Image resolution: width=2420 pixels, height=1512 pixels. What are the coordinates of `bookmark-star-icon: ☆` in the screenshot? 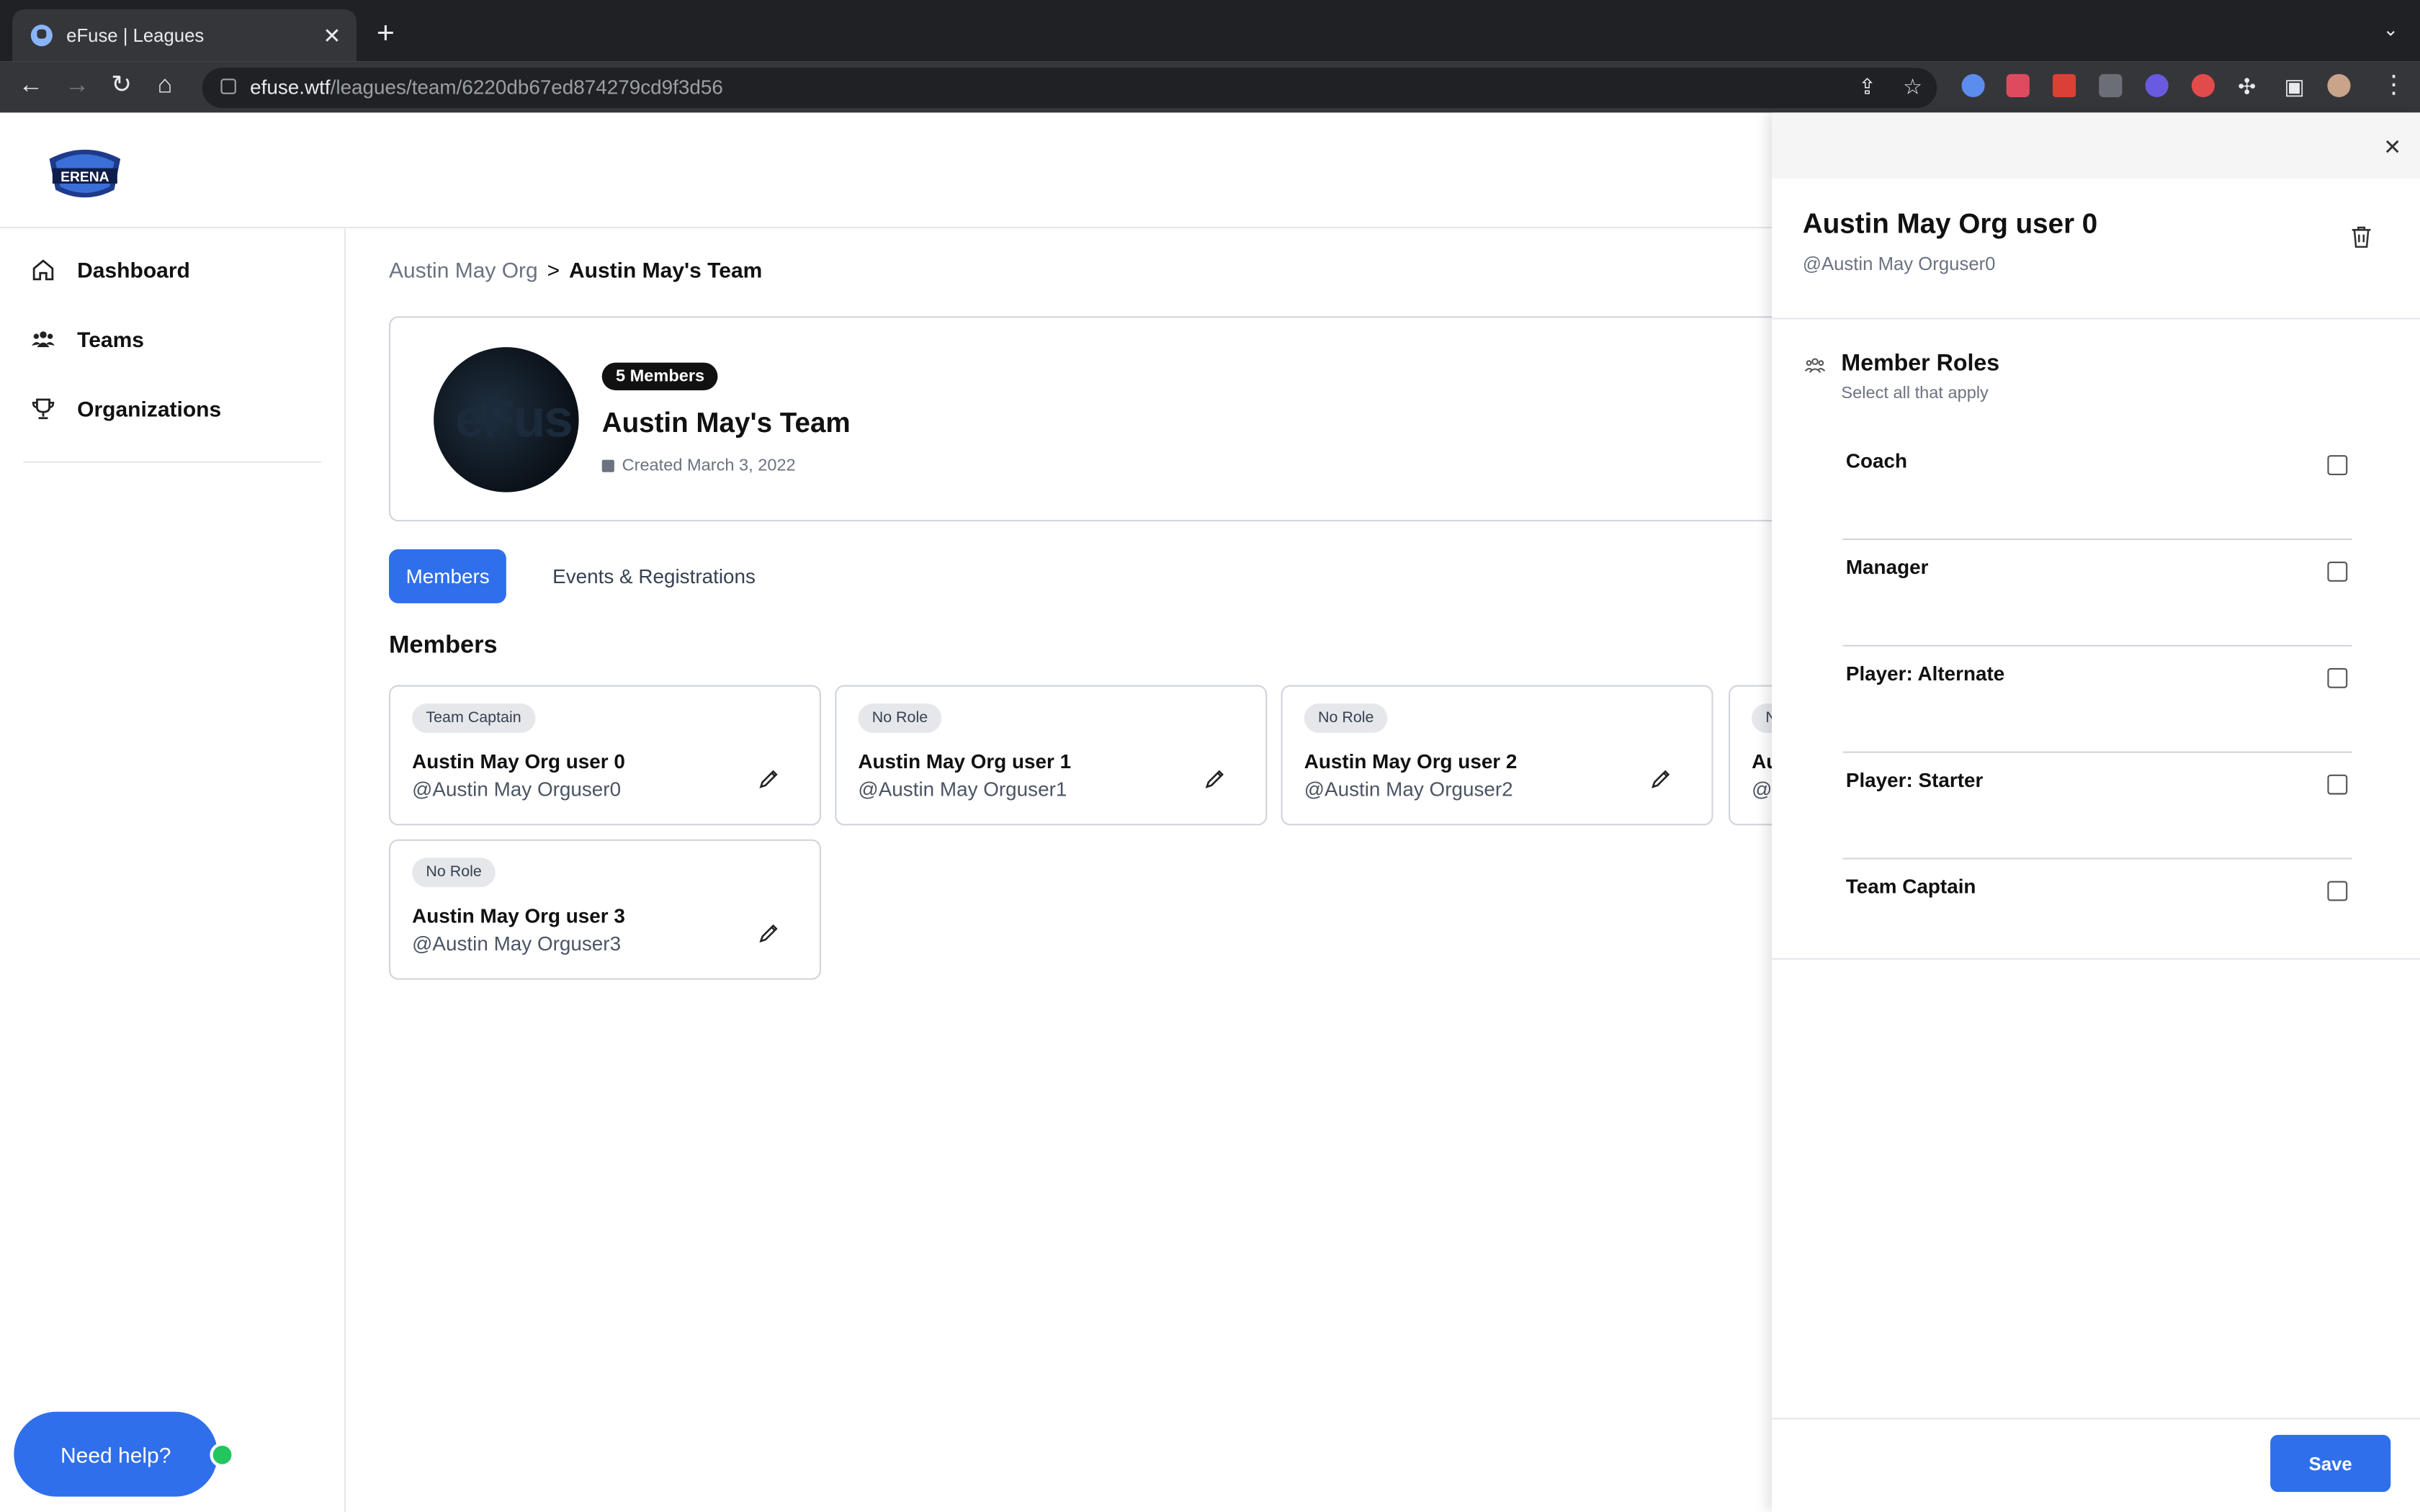 It's located at (1913, 87).